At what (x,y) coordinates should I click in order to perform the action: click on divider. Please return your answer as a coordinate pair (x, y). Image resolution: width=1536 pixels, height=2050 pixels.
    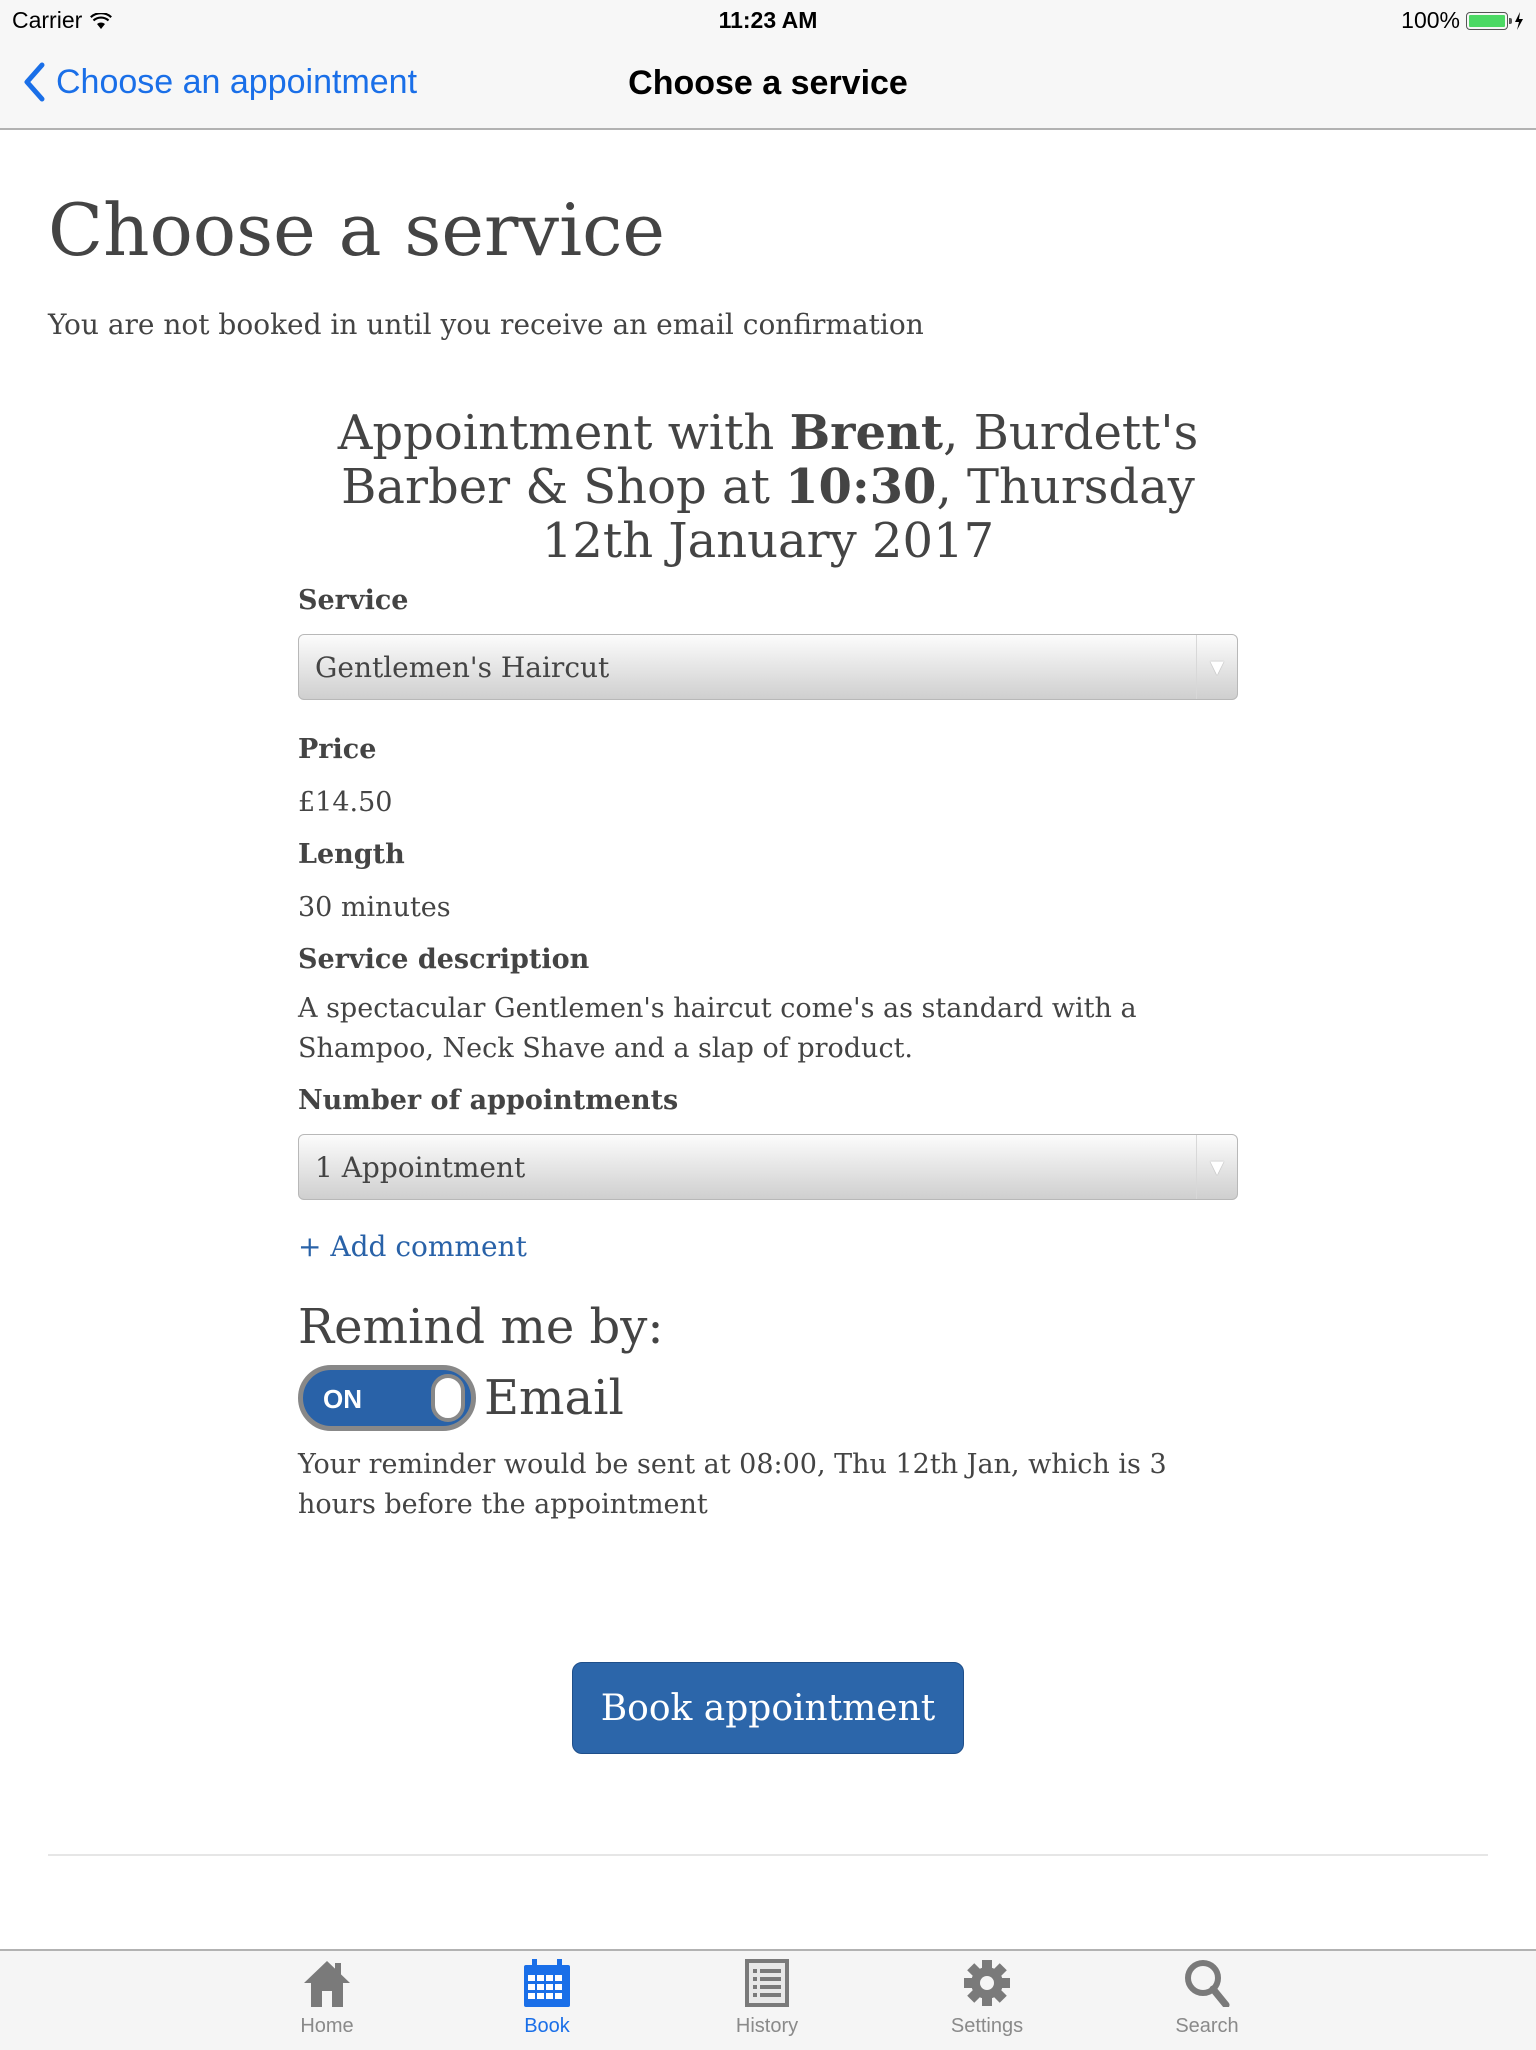
    Looking at the image, I should click on (768, 1855).